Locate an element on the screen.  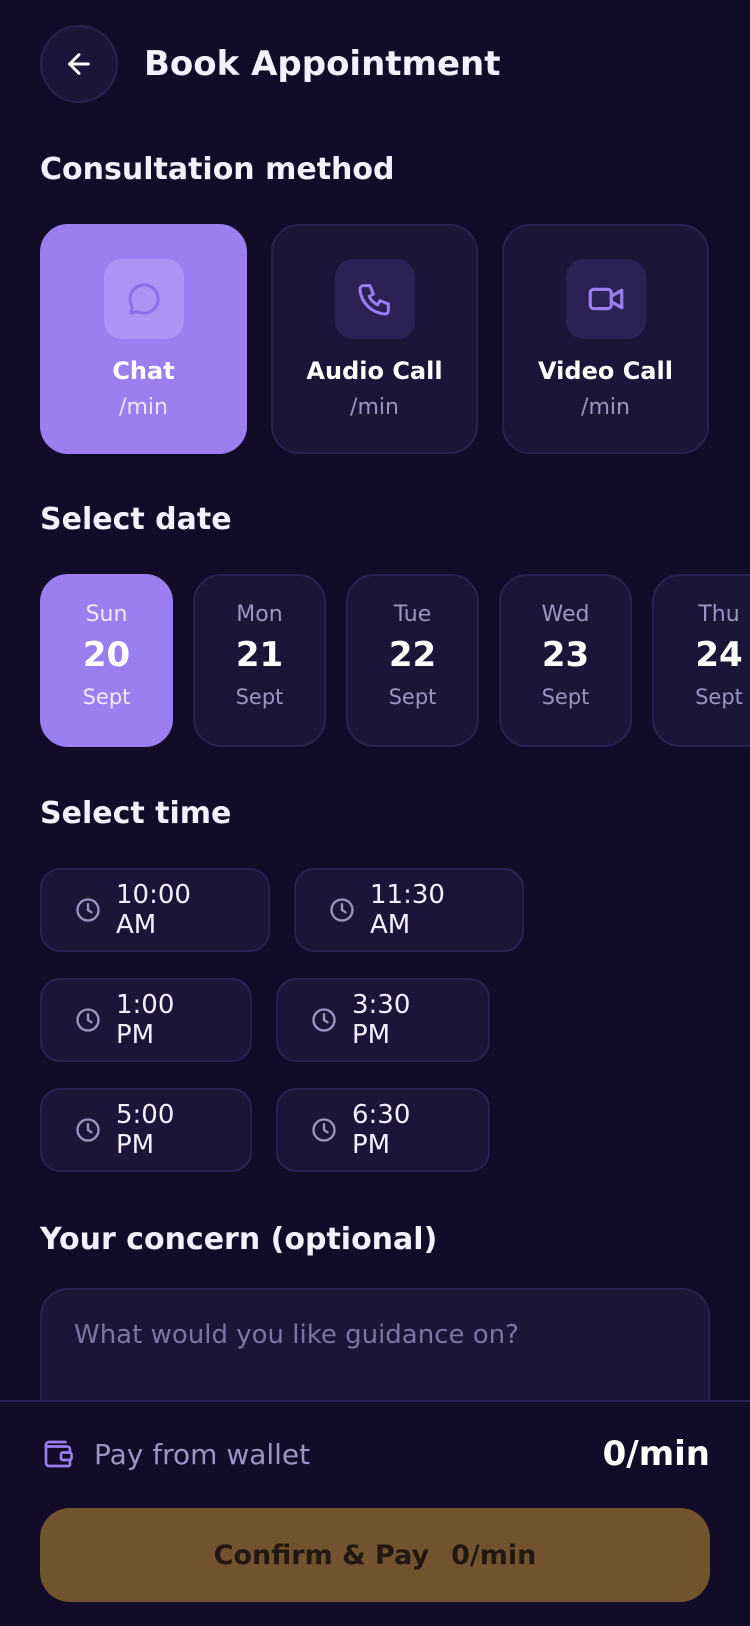
arrow-left-icon is located at coordinates (79, 64).